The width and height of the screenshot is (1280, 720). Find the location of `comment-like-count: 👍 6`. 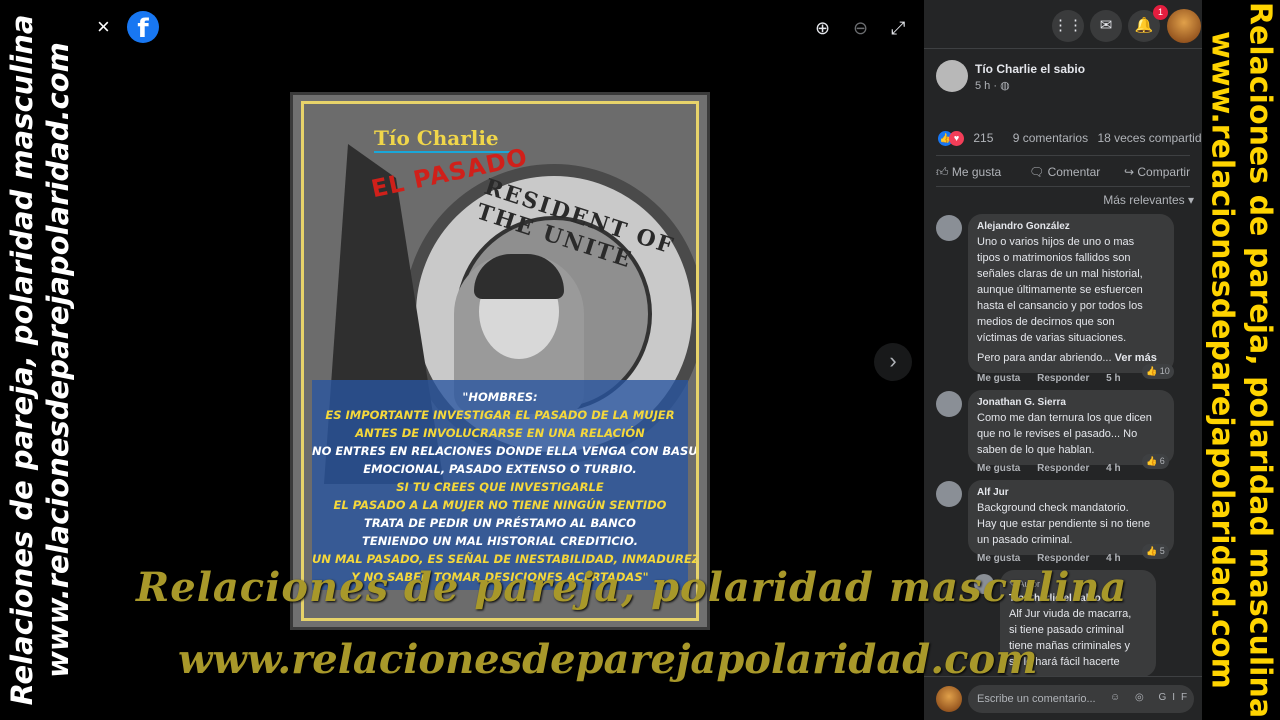

comment-like-count: 👍 6 is located at coordinates (1155, 461).